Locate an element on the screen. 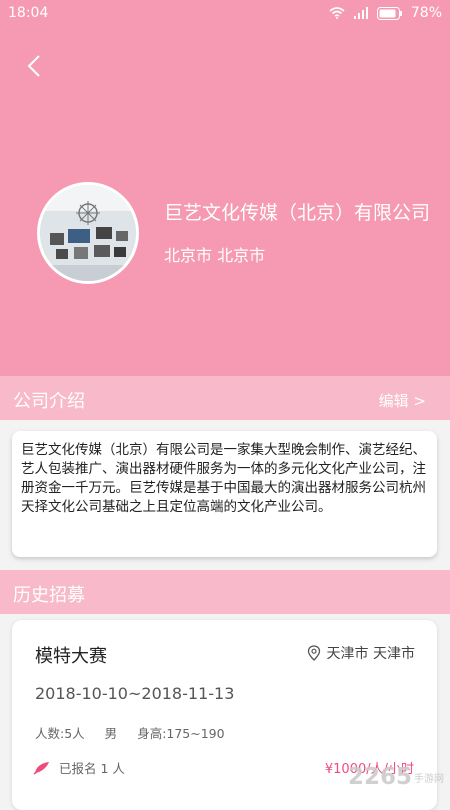 The width and height of the screenshot is (450, 810). recruit-date-range: 2018-10-10~2018-11-13 is located at coordinates (135, 693).